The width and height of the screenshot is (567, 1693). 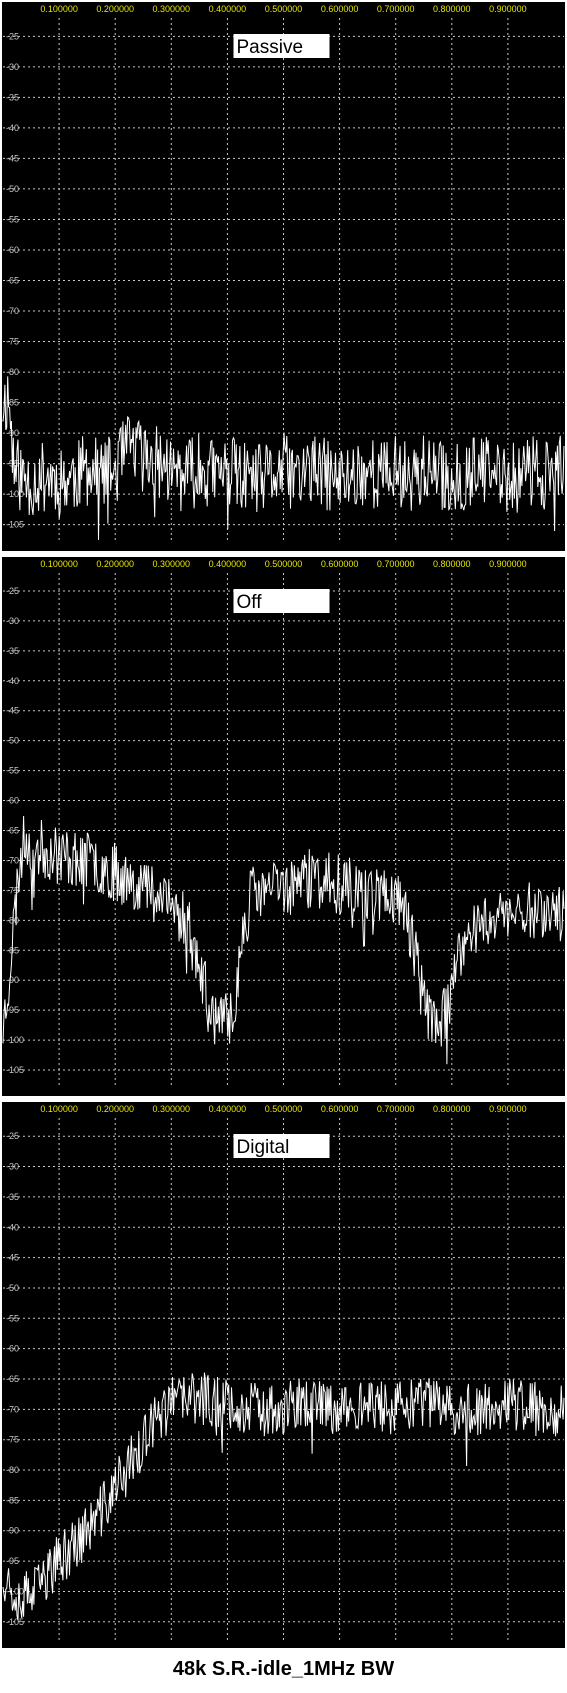 What do you see at coordinates (250, 602) in the screenshot?
I see `panel-label: Off` at bounding box center [250, 602].